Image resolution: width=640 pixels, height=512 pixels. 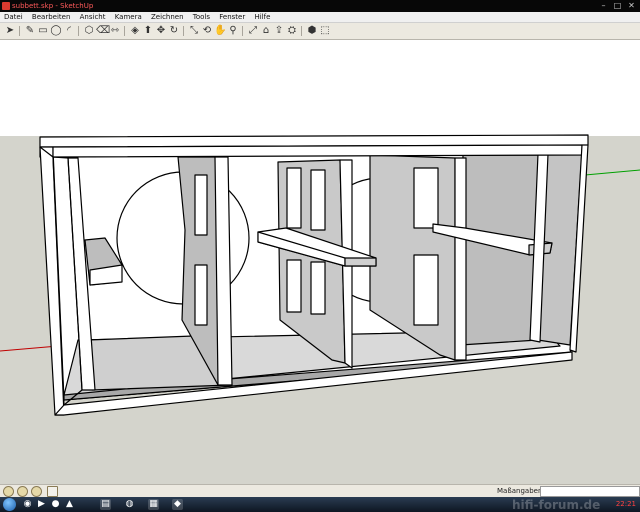 I want to click on user-icon, so click(x=36, y=491).